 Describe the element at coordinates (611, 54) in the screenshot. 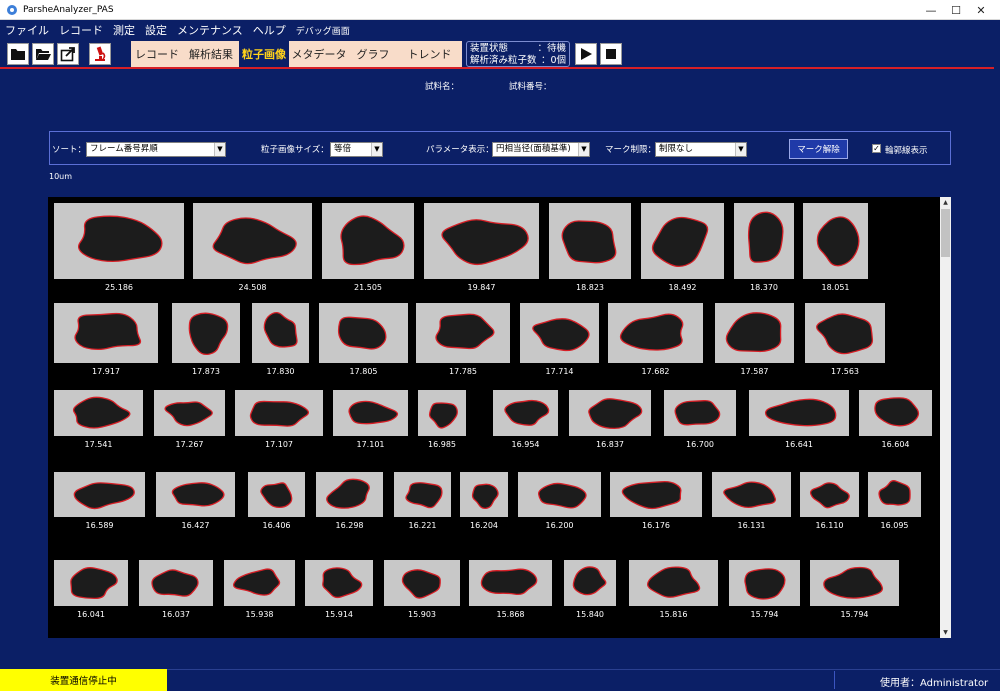

I see `stop-button` at that location.